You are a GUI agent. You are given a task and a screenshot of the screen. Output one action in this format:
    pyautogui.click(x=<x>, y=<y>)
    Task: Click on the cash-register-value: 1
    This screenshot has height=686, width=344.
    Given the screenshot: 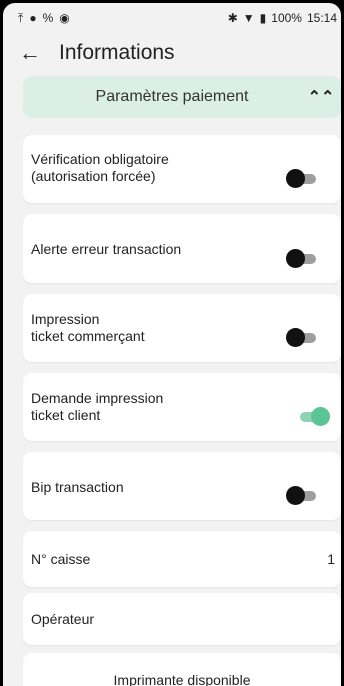 What is the action you would take?
    pyautogui.click(x=331, y=559)
    